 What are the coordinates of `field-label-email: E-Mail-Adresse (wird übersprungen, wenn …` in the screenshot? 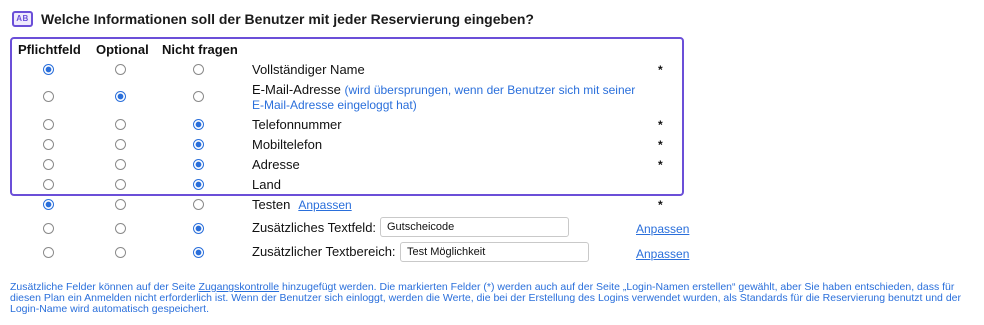 It's located at (443, 90).